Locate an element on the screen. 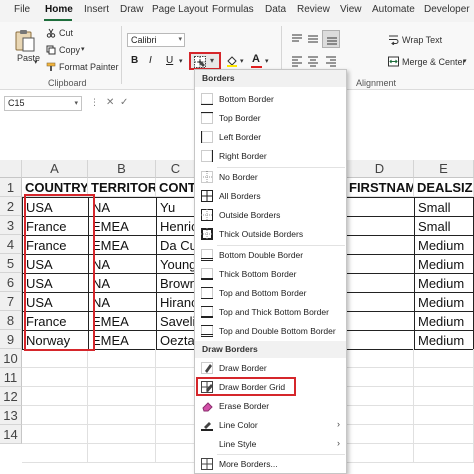  fill-color-icon is located at coordinates (232, 61).